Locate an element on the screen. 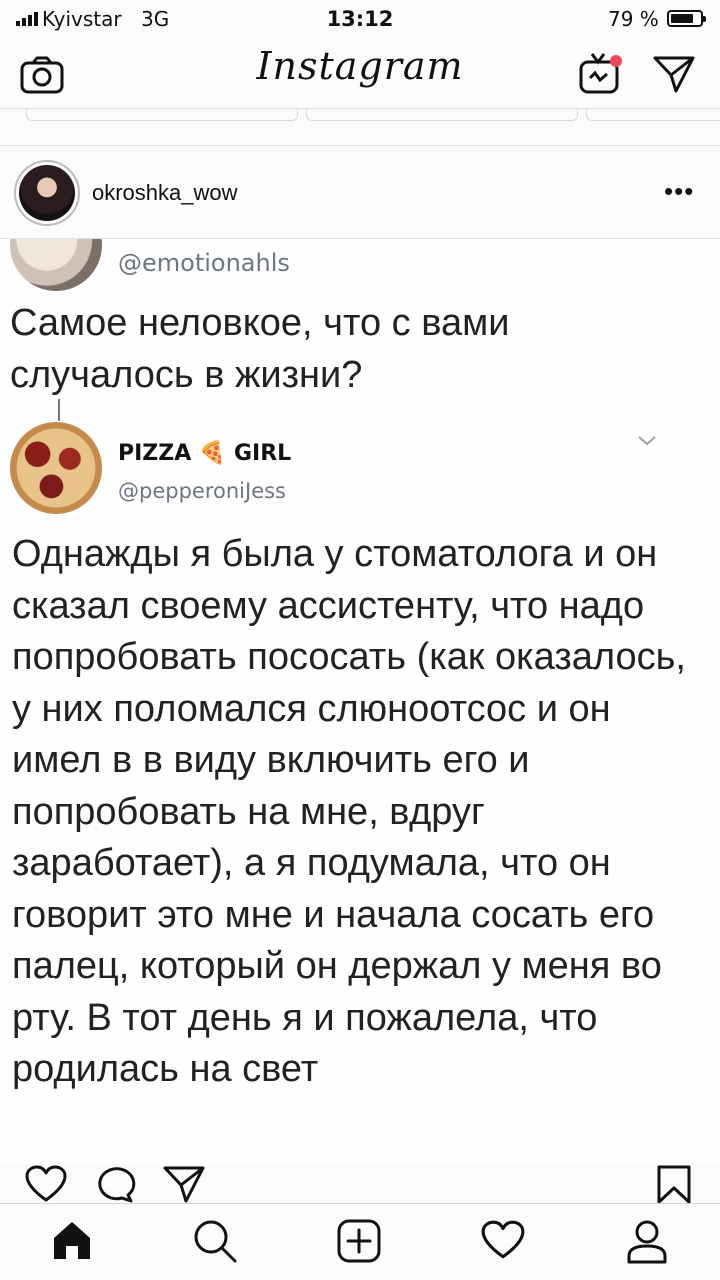 The image size is (720, 1280). tweet-handle: @pepperoniJess is located at coordinates (202, 491).